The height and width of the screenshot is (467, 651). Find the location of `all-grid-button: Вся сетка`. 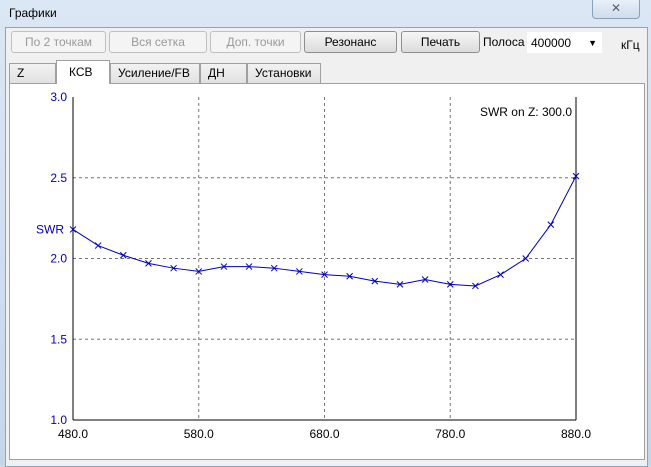

all-grid-button: Вся сетка is located at coordinates (158, 42).